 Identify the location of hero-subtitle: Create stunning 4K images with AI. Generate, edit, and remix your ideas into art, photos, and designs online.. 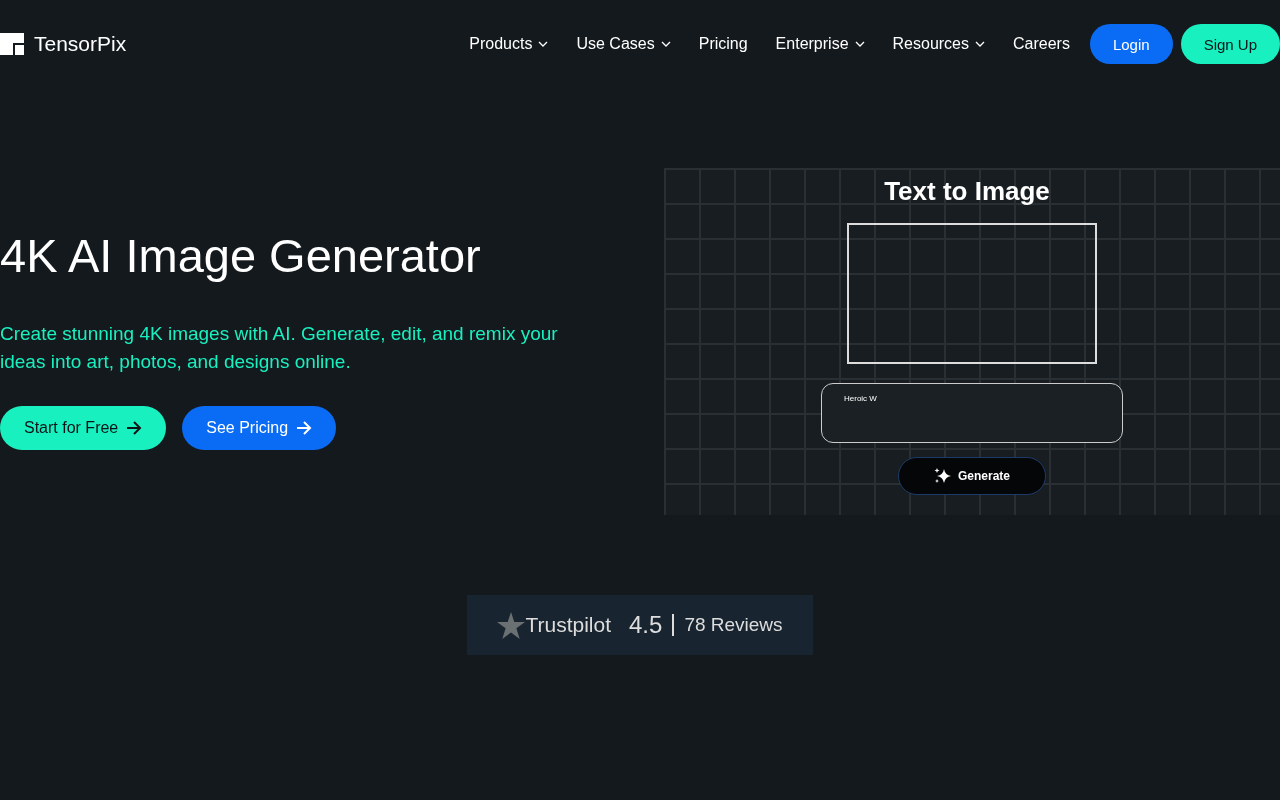
(279, 348).